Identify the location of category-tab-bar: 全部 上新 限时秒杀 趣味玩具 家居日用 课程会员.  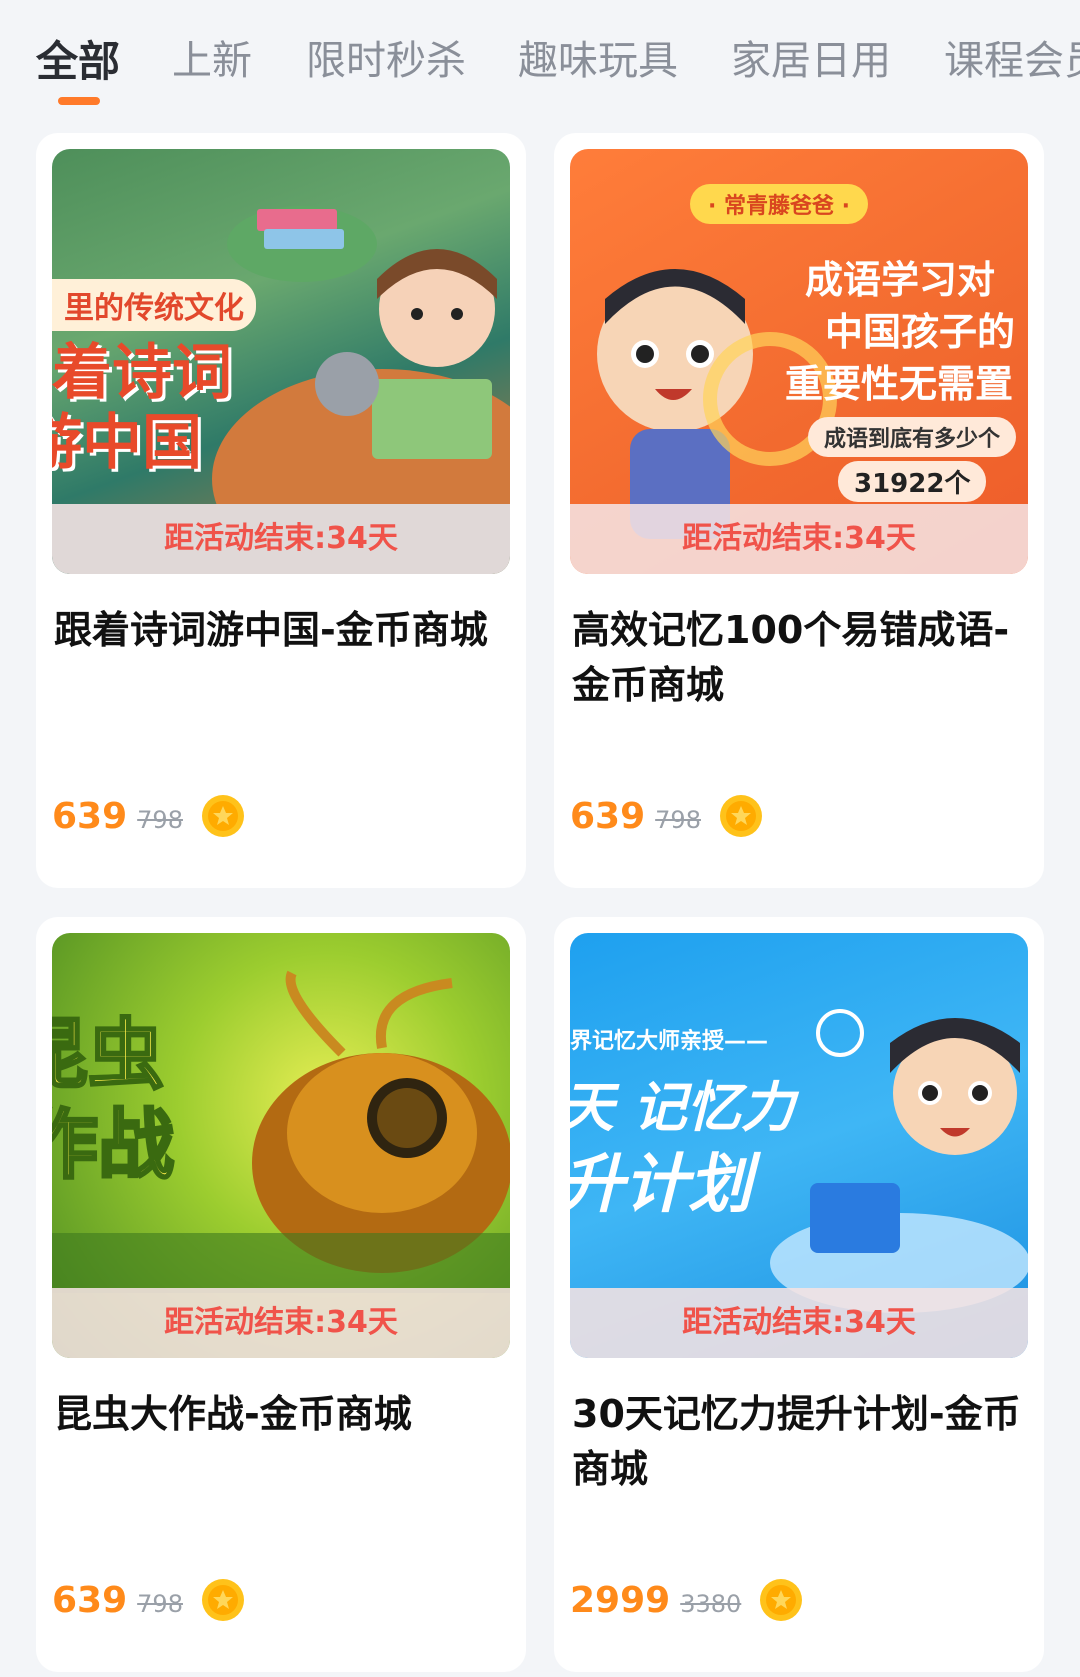
(540, 60).